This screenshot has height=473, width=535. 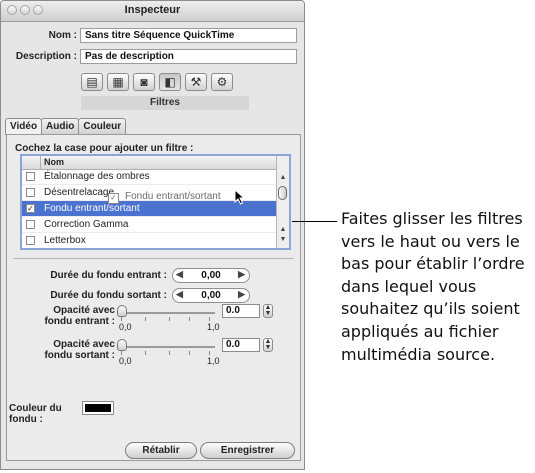 What do you see at coordinates (46, 56) in the screenshot?
I see `description-label: Description :` at bounding box center [46, 56].